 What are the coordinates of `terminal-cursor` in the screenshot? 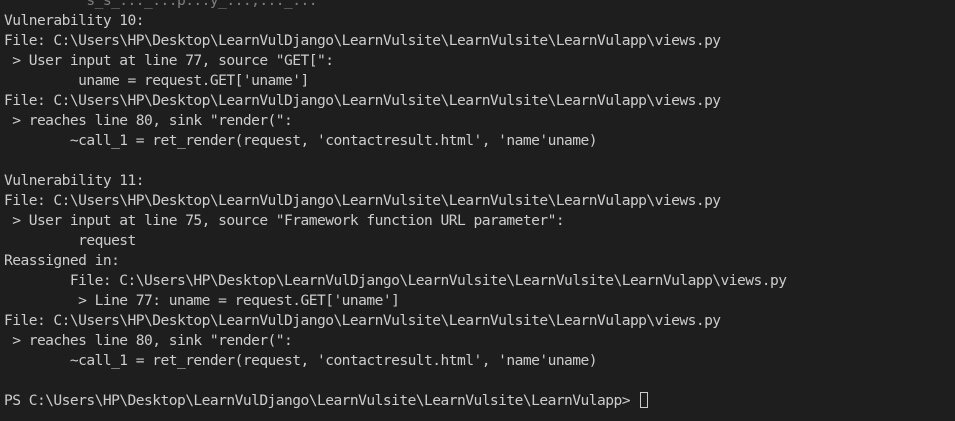 It's located at (644, 400).